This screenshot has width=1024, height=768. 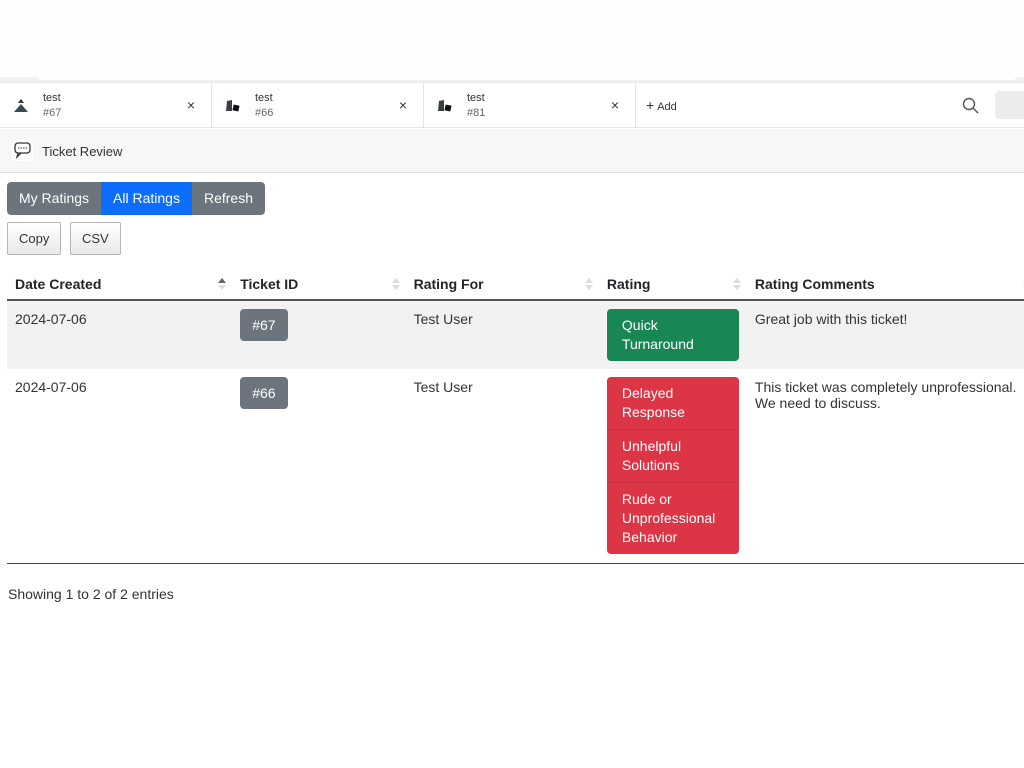 What do you see at coordinates (82, 151) in the screenshot?
I see `page-title: Ticket Review` at bounding box center [82, 151].